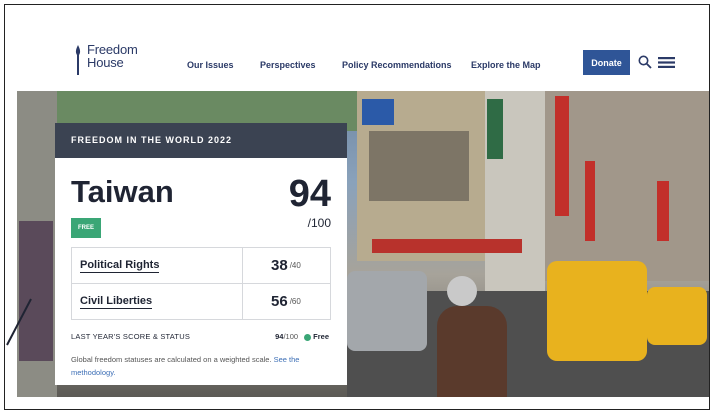 The image size is (713, 414). I want to click on nav-perspectives: Perspectives, so click(288, 65).